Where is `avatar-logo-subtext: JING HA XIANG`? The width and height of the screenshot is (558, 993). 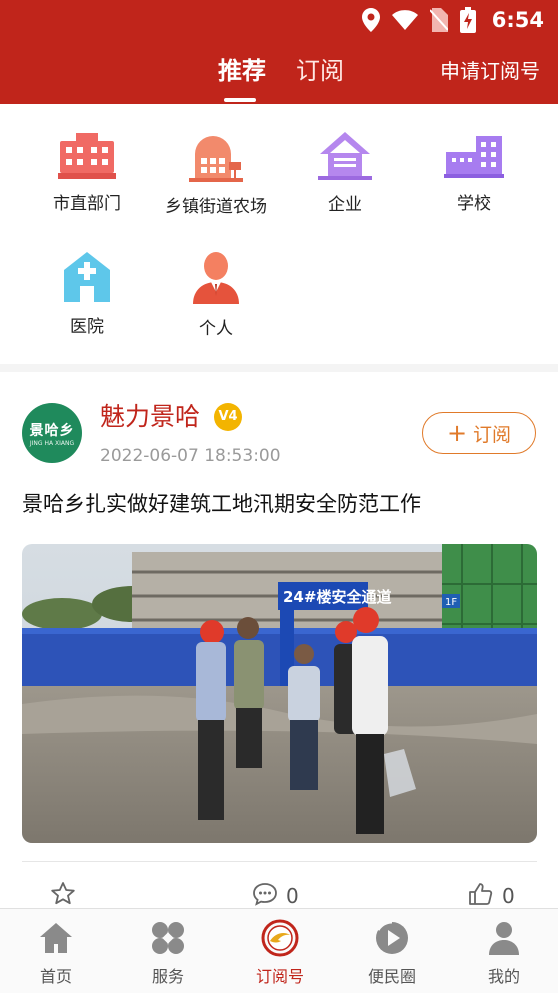
avatar-logo-subtext: JING HA XIANG is located at coordinates (52, 443).